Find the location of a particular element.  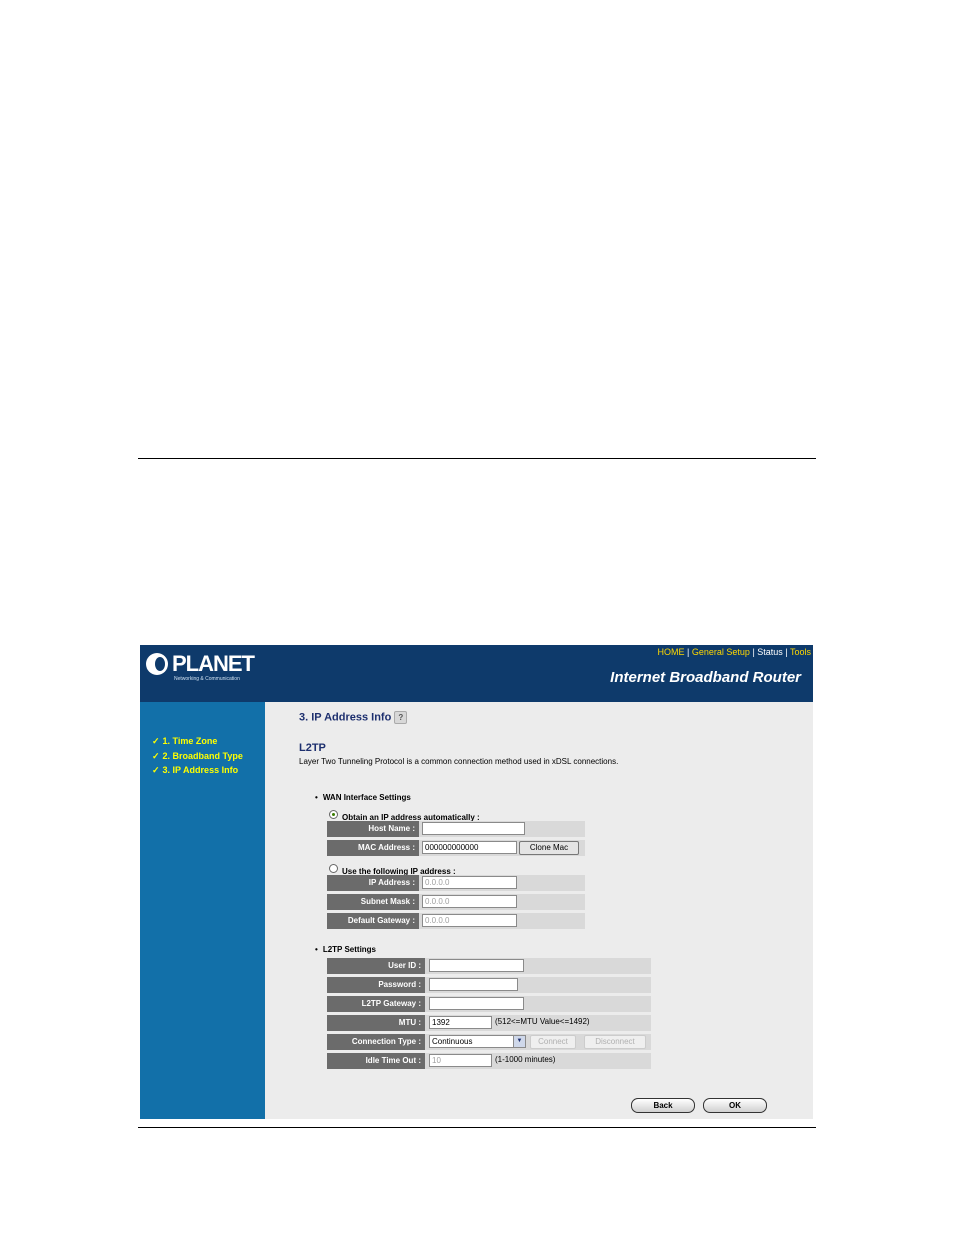

host-name-label: Host Name : is located at coordinates (373, 829).